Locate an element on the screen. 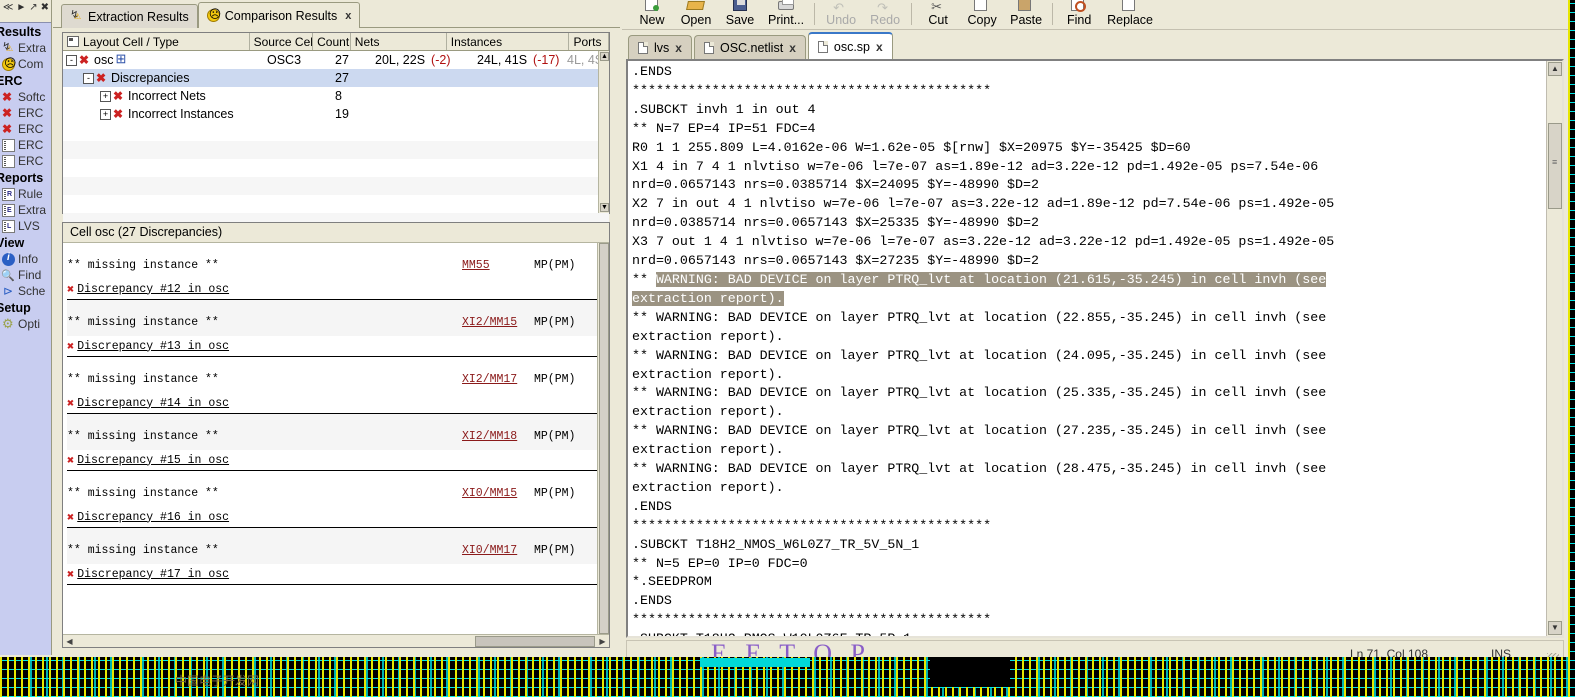 This screenshot has width=1575, height=697. editor-tab-osc-netlist: OSC.netlist x is located at coordinates (749, 47).